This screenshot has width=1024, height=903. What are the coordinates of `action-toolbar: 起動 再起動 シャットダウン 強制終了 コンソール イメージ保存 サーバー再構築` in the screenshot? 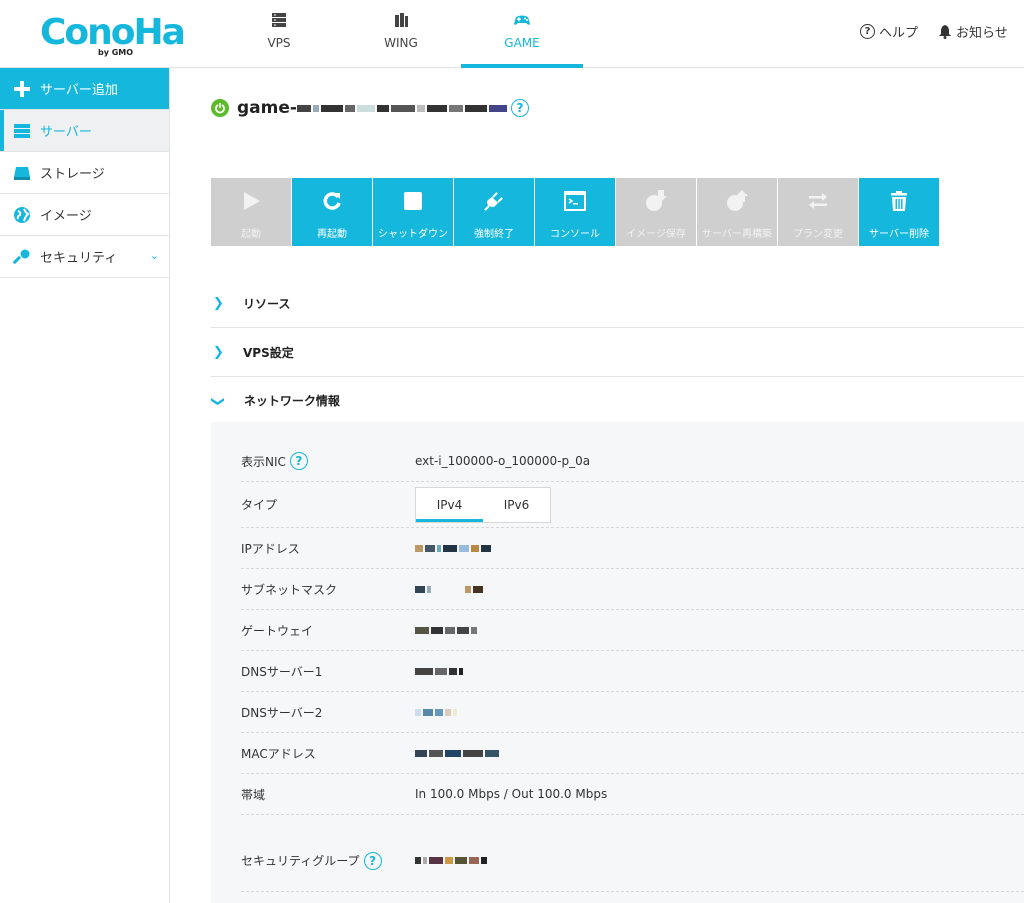 It's located at (575, 212).